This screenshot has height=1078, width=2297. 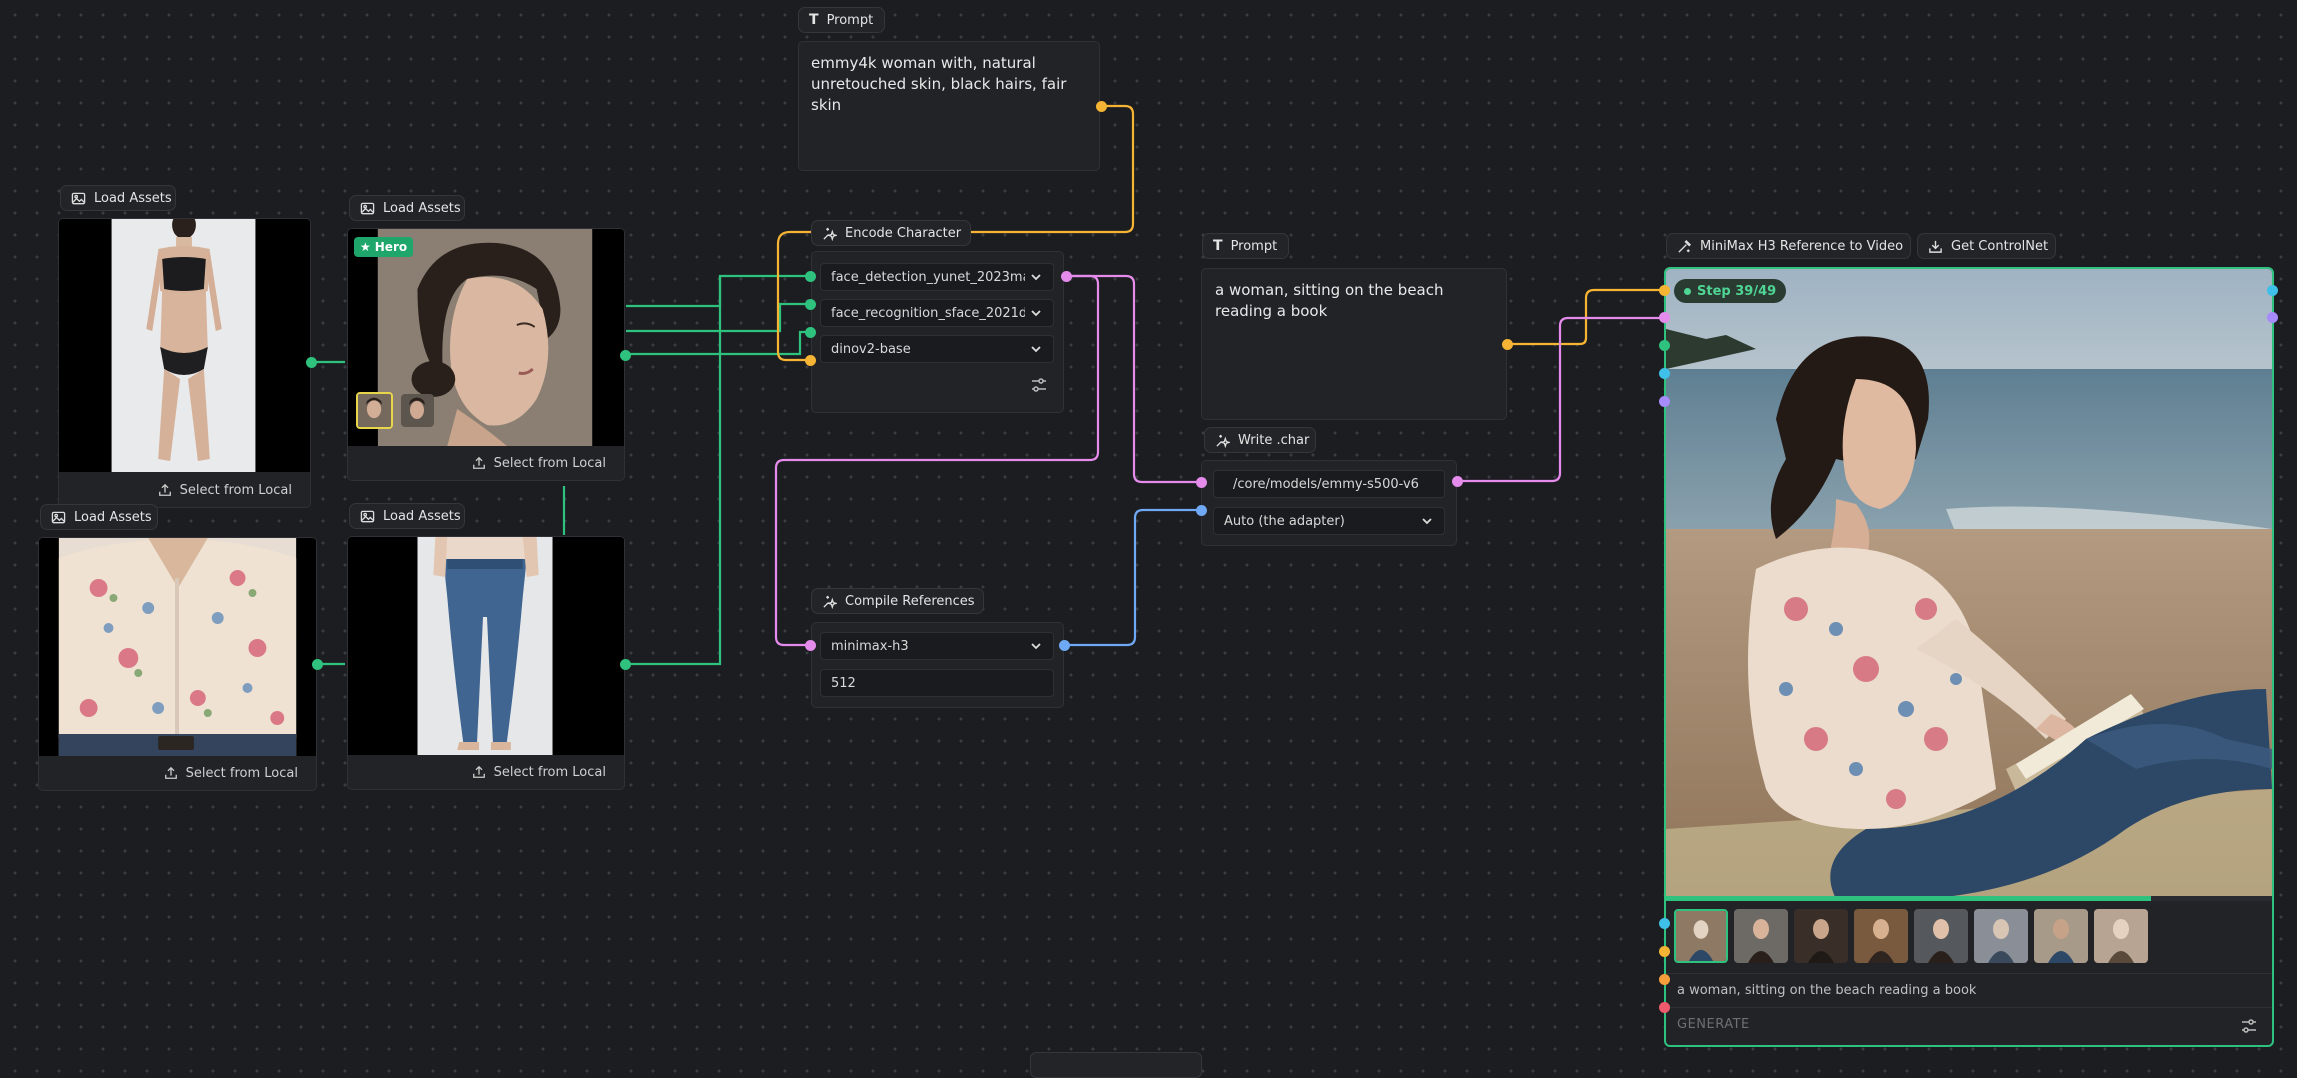 What do you see at coordinates (486, 663) in the screenshot?
I see `load-assets-4-card: Select from Local` at bounding box center [486, 663].